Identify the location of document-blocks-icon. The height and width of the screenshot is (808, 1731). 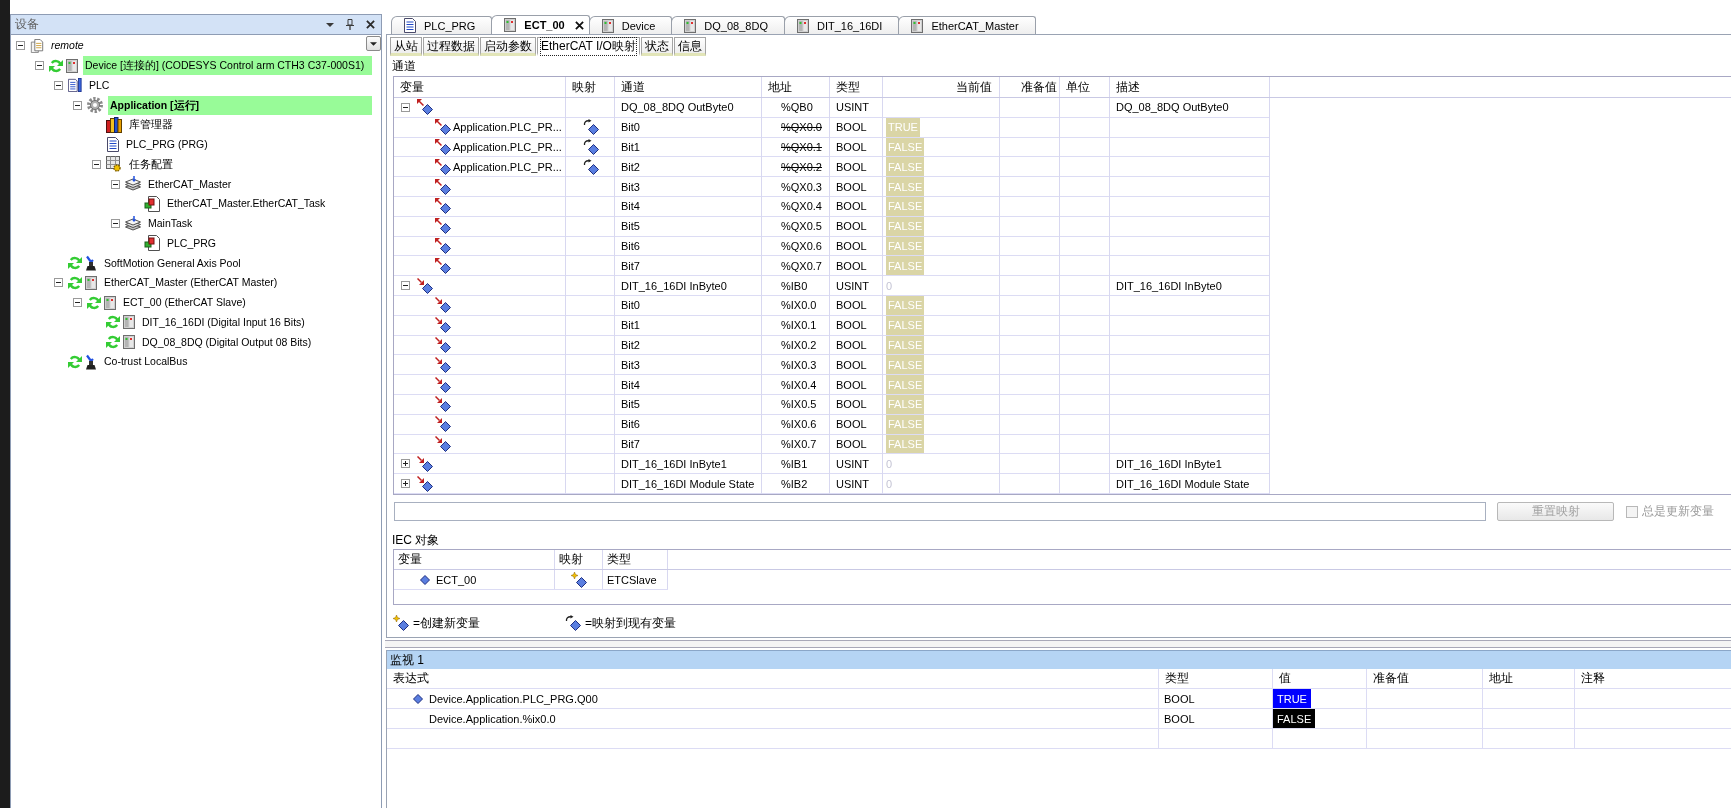
(152, 203).